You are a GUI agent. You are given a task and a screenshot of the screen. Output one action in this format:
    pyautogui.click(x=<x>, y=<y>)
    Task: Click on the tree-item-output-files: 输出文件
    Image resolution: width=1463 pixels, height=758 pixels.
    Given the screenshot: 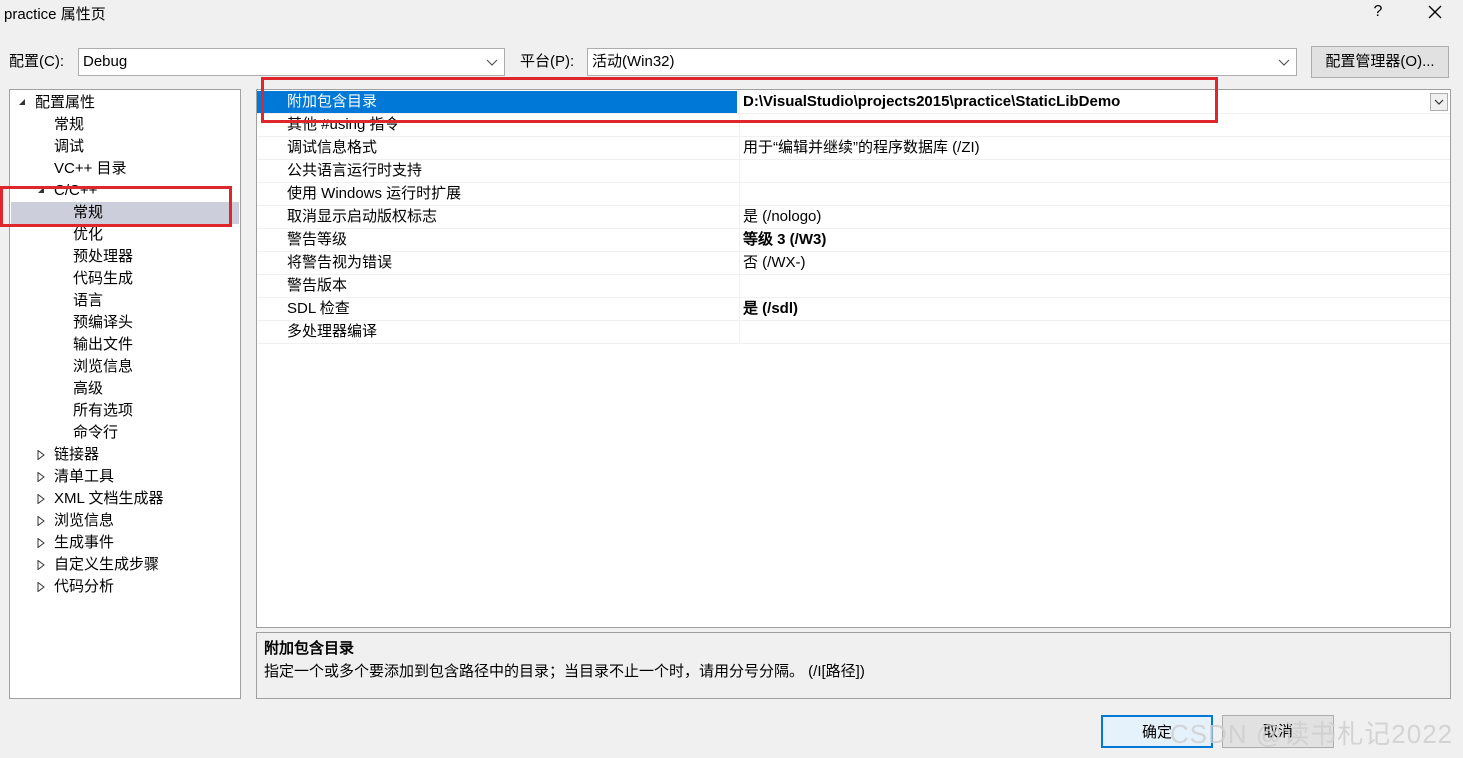 What is the action you would take?
    pyautogui.click(x=103, y=345)
    